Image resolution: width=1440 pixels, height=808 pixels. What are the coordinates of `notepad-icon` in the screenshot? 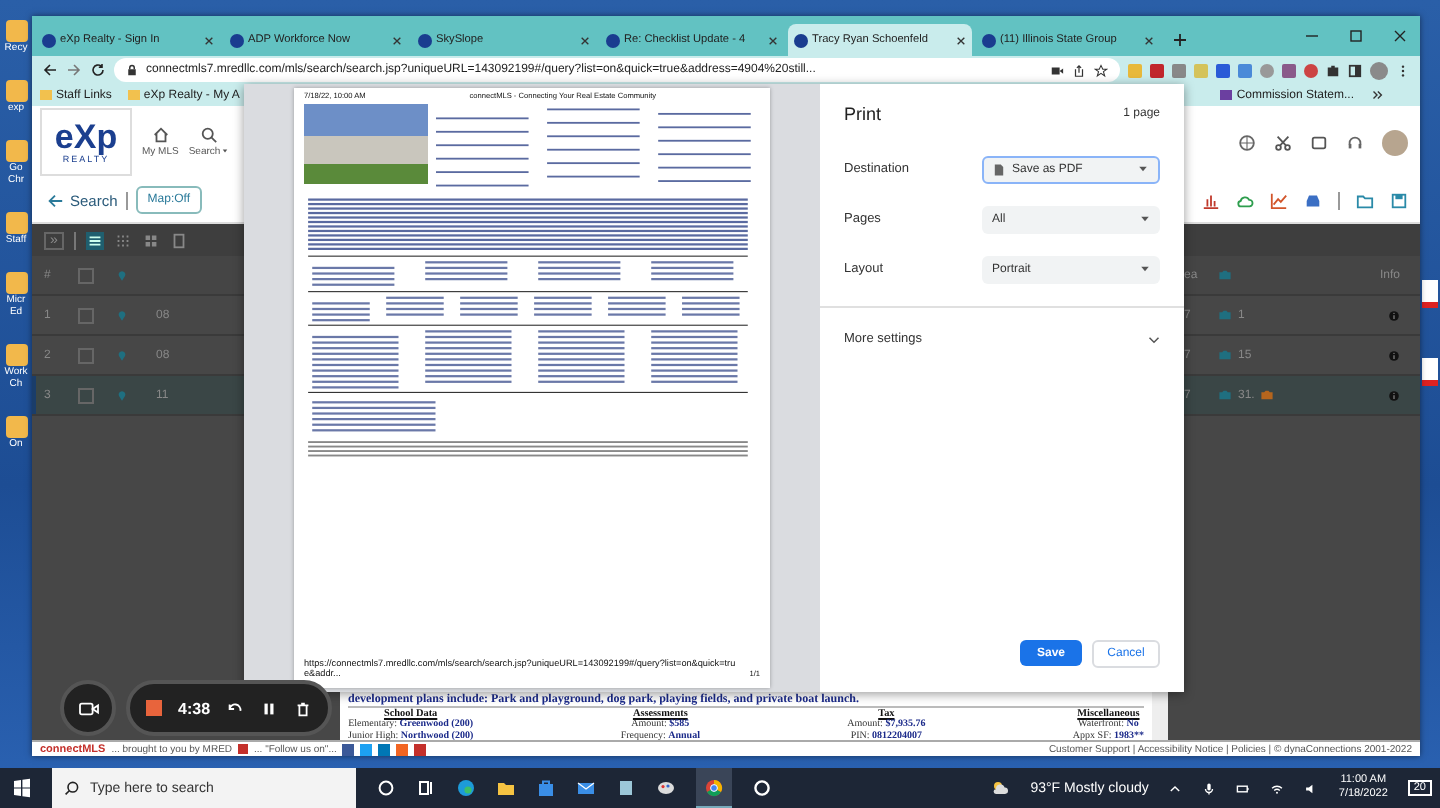 It's located at (626, 788).